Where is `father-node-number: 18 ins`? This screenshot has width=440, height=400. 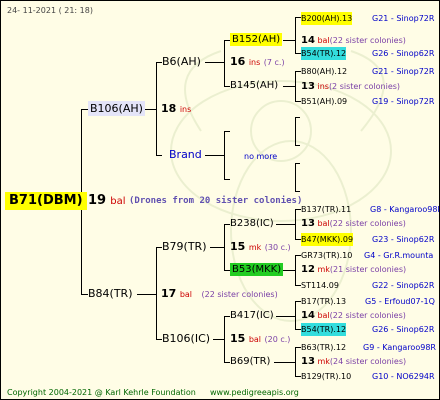
father-node-number: 18 ins is located at coordinates (176, 109).